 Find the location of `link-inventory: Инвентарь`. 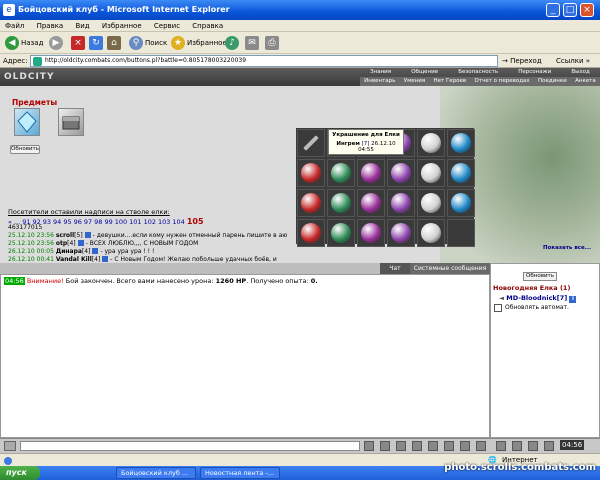

link-inventory: Инвентарь is located at coordinates (379, 81).